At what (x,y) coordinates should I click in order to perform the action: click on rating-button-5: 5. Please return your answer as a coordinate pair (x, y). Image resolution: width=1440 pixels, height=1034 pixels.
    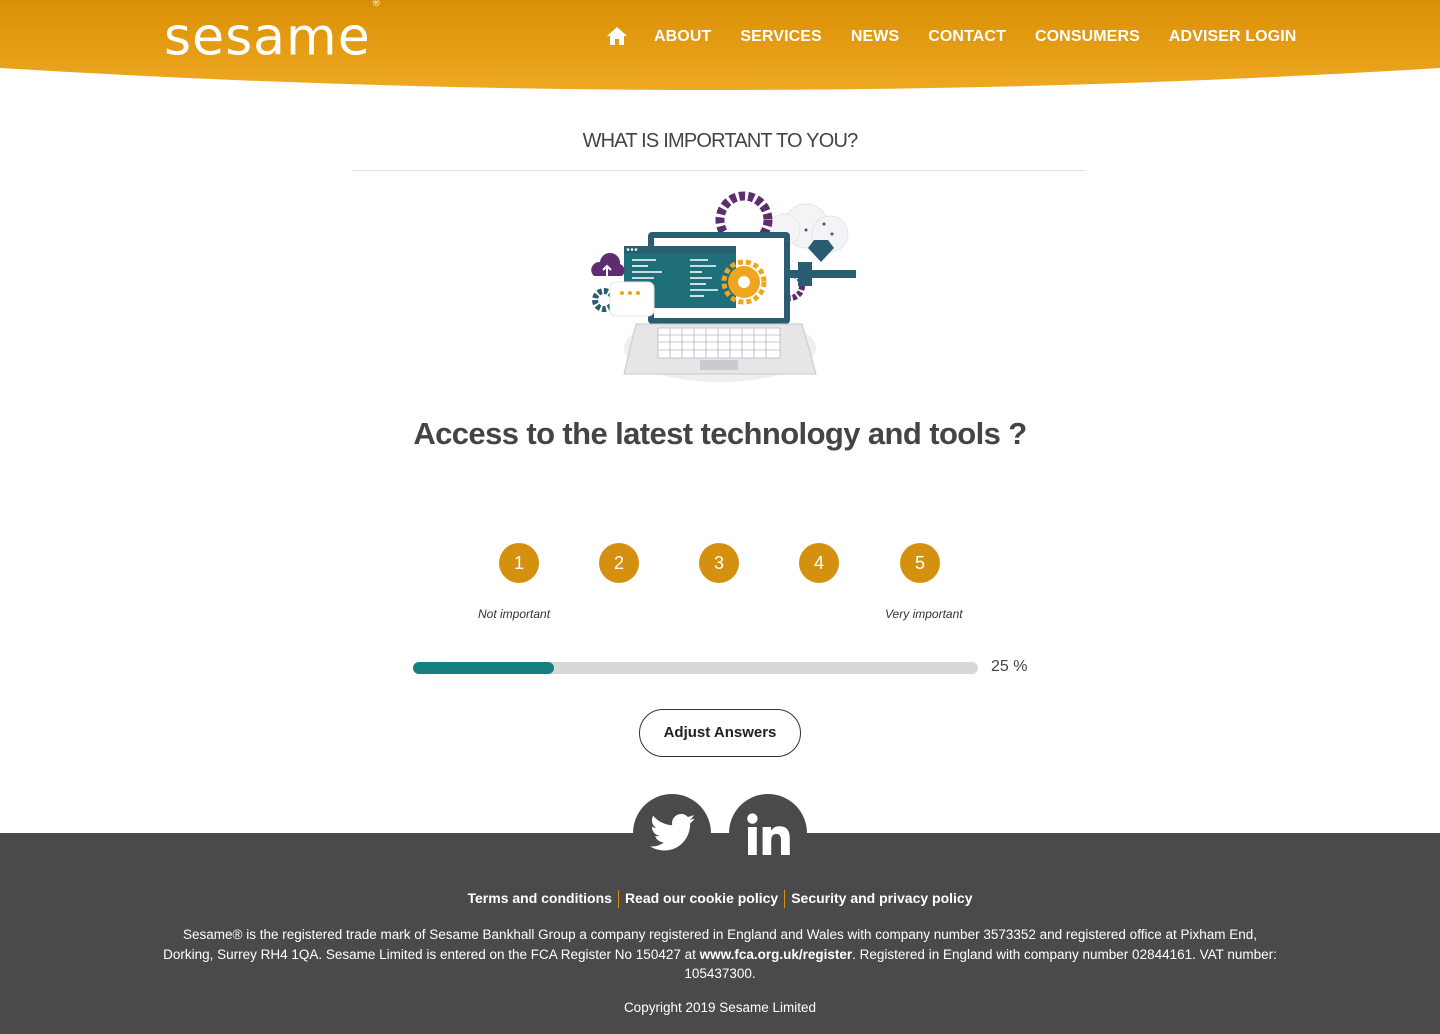
    Looking at the image, I should click on (920, 563).